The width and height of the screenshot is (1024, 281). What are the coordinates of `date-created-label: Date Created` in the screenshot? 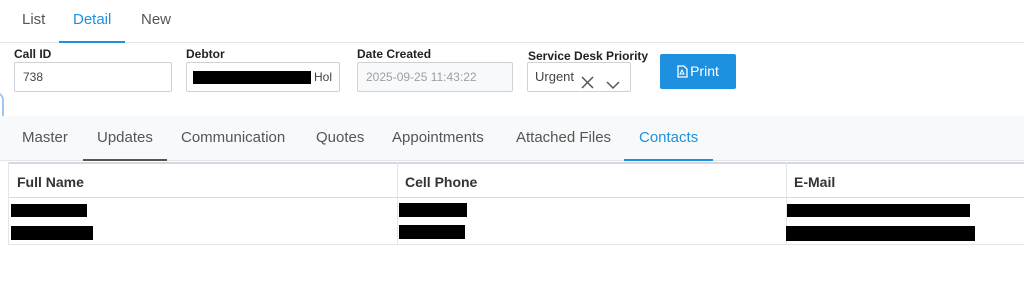 It's located at (394, 54).